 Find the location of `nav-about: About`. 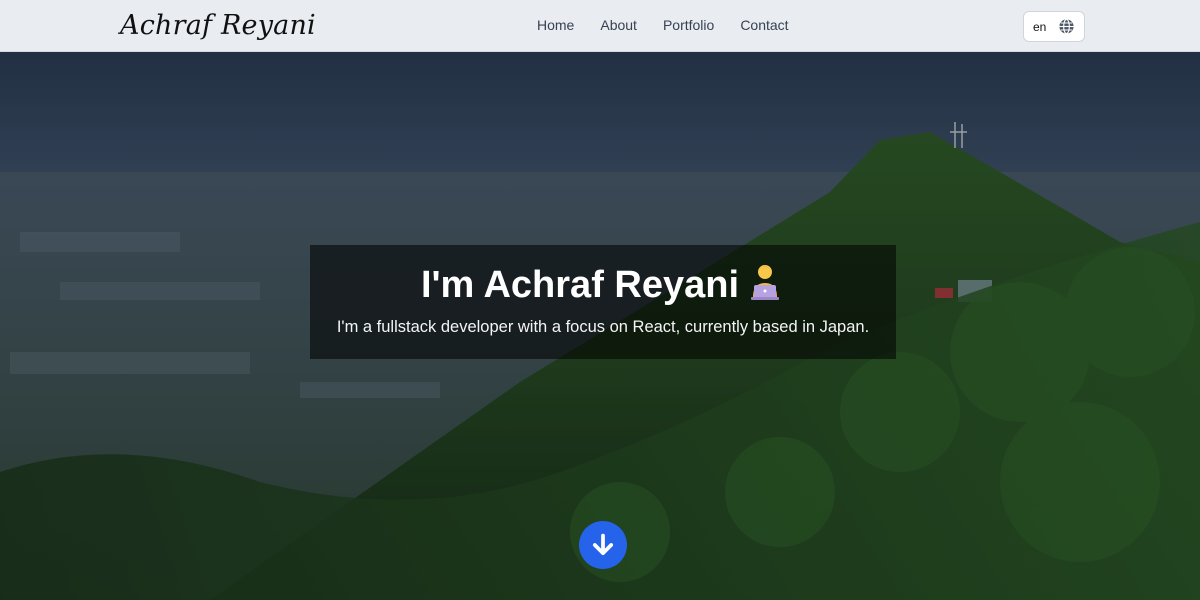

nav-about: About is located at coordinates (618, 25).